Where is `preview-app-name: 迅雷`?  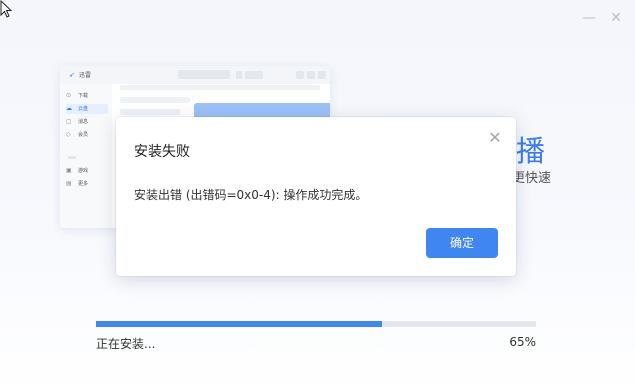 preview-app-name: 迅雷 is located at coordinates (85, 75).